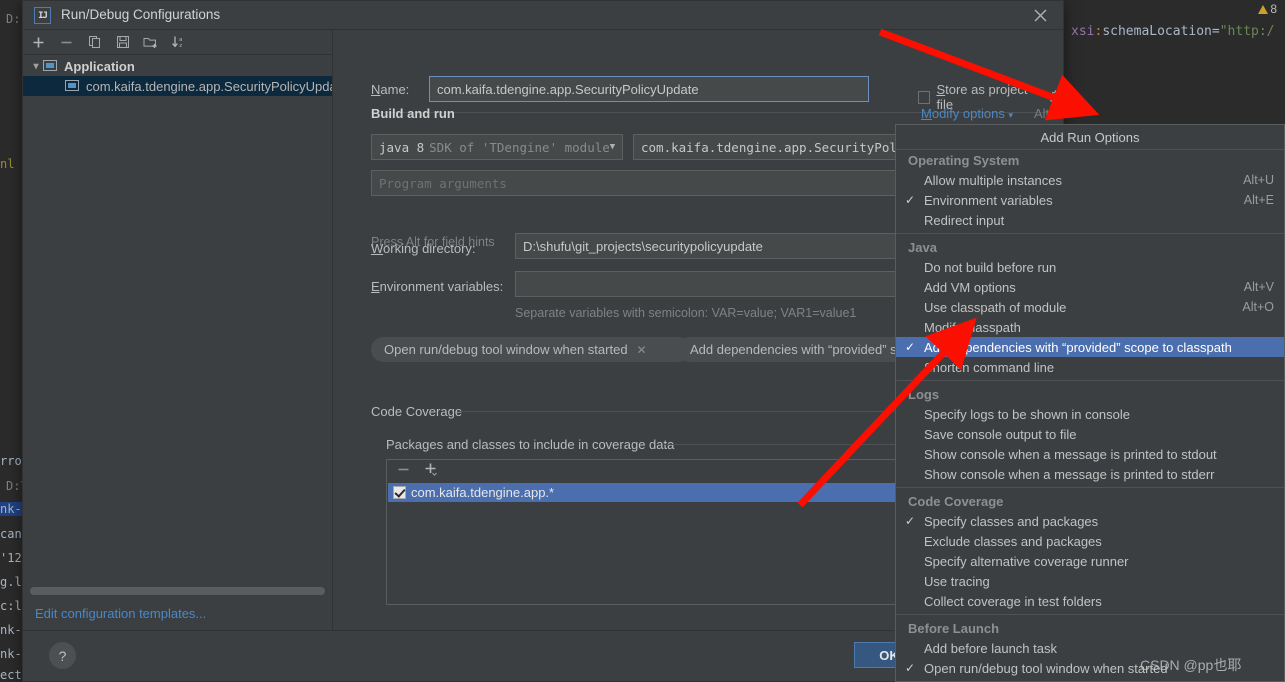 The width and height of the screenshot is (1285, 682). I want to click on copy-icon, so click(94, 42).